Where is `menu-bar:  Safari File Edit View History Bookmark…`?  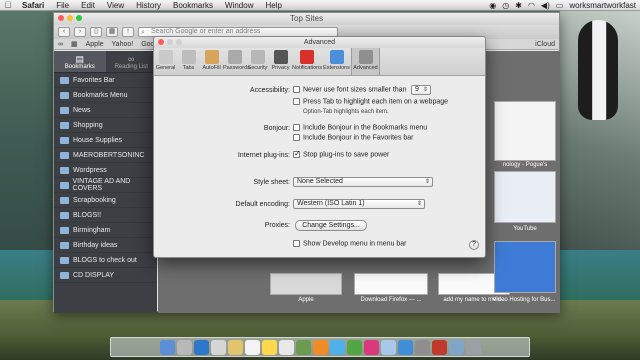
menu-bar:  Safari File Edit View History Bookmark… is located at coordinates (320, 5).